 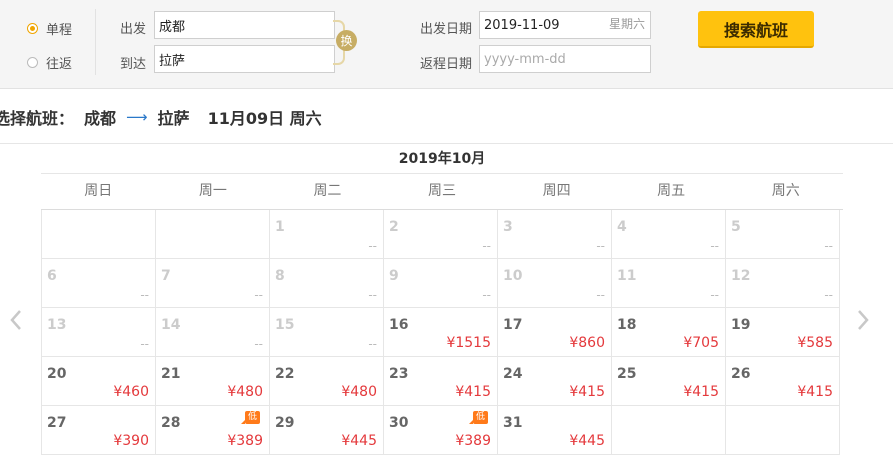 I want to click on day-number: 3, so click(x=508, y=227).